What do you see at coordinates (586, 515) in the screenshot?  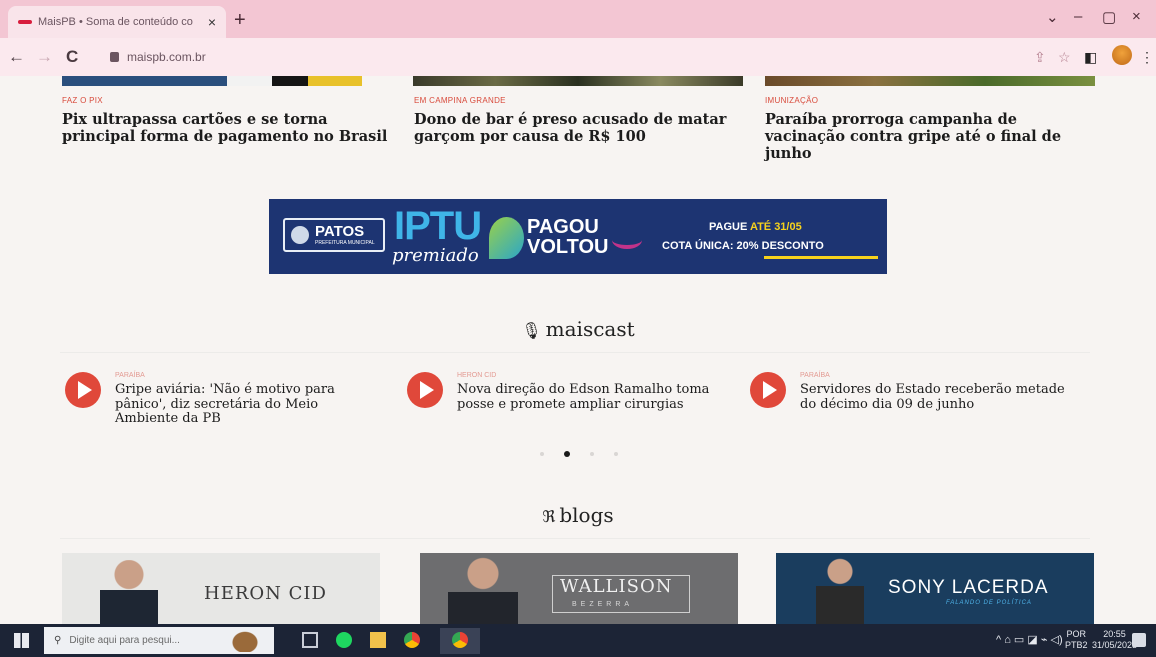 I see `blogs-title: blogs` at bounding box center [586, 515].